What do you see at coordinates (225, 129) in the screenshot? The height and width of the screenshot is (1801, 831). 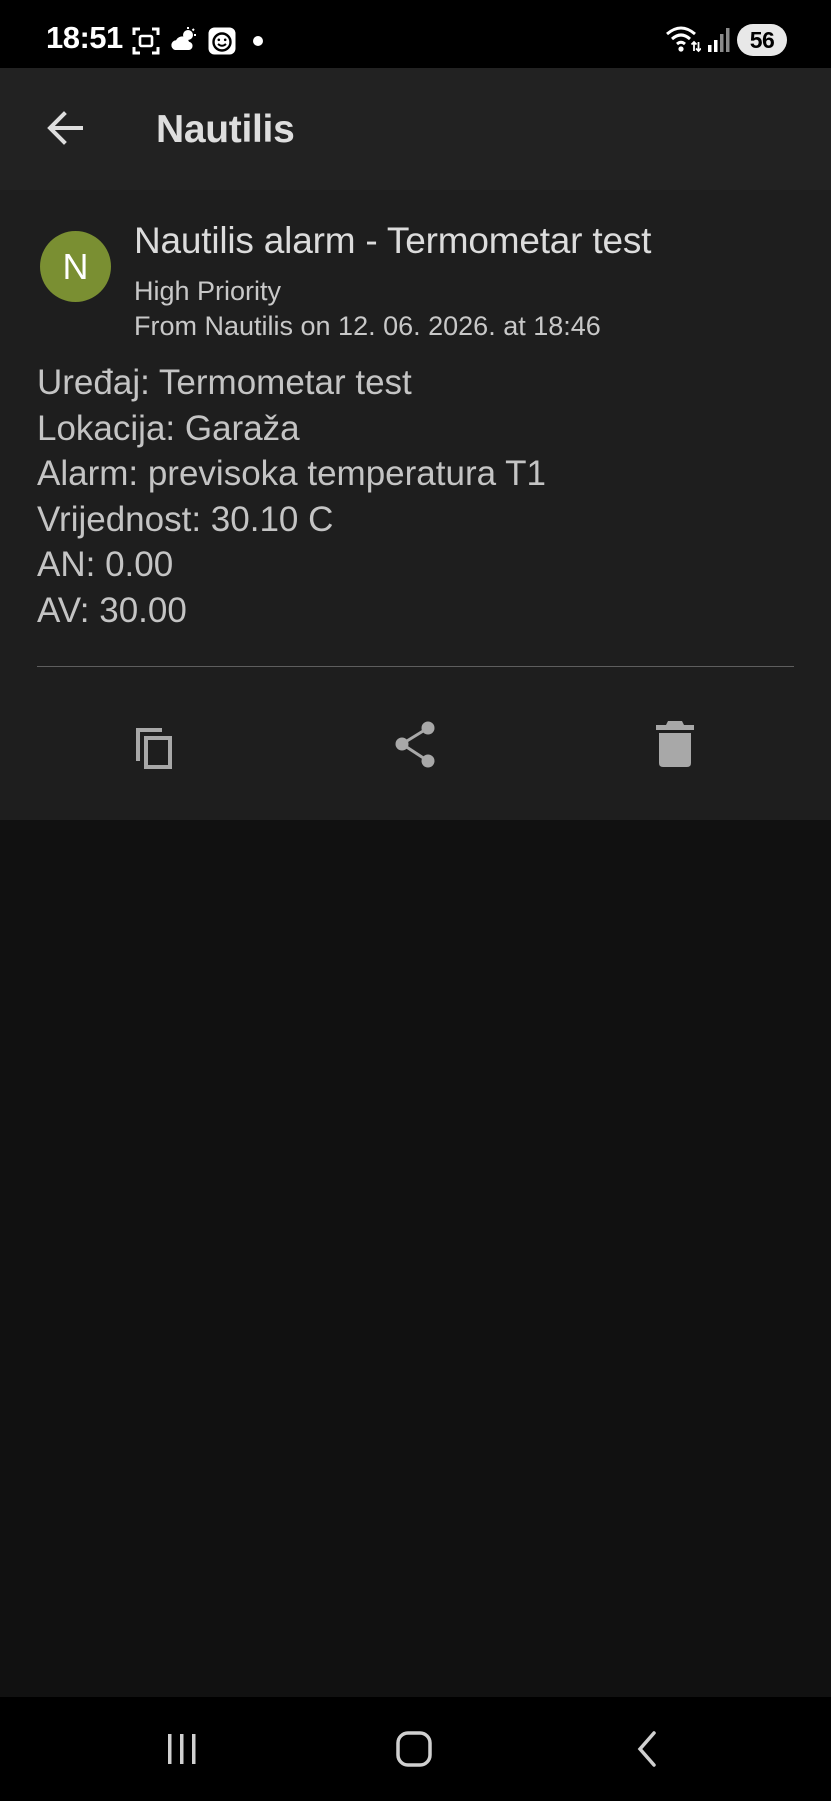 I see `page-title: Nautilis` at bounding box center [225, 129].